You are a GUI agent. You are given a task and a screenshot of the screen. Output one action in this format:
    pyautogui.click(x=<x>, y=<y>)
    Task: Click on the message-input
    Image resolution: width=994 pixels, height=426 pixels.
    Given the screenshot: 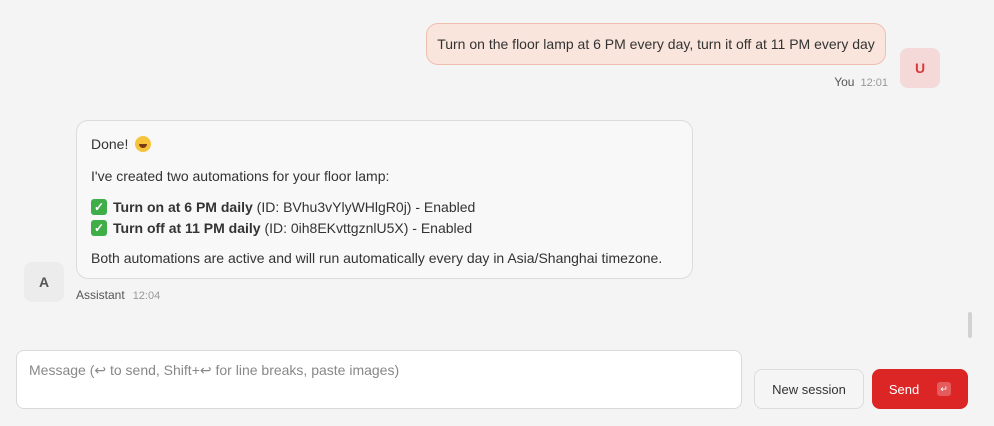 What is the action you would take?
    pyautogui.click(x=379, y=379)
    